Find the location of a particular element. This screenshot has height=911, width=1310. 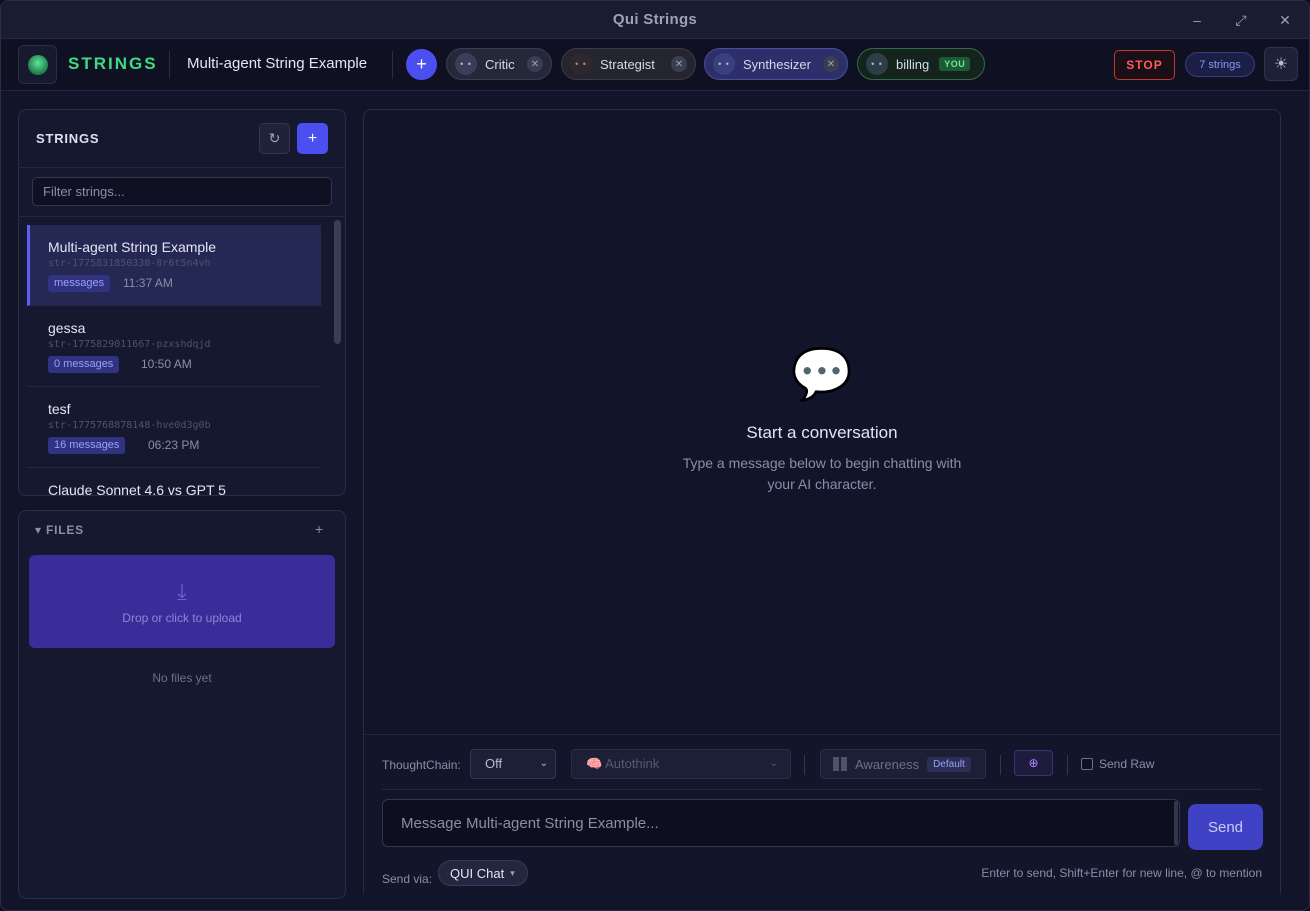

send-raw-toggle: Send Raw is located at coordinates (1117, 764).